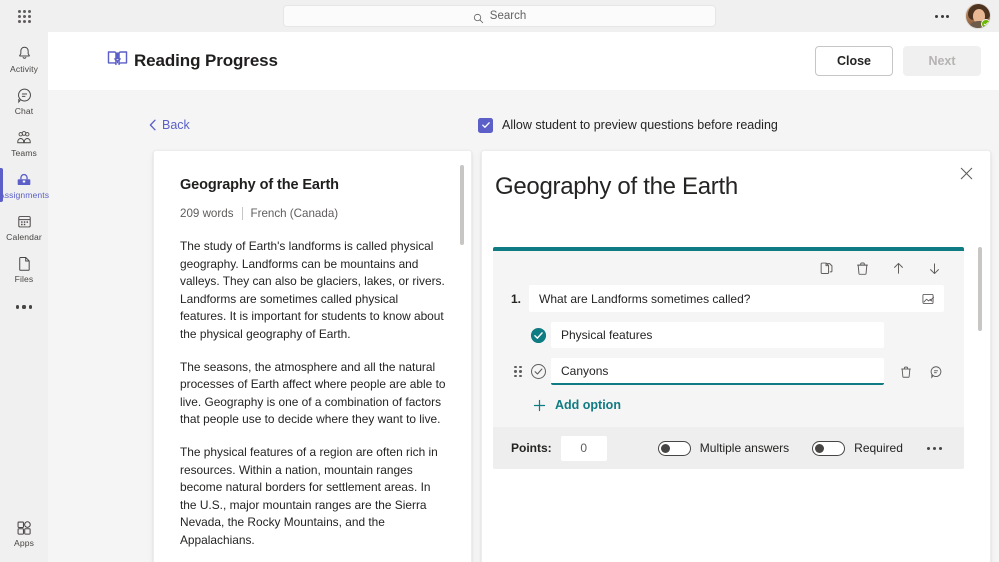 The height and width of the screenshot is (562, 999). I want to click on passage-meta: 209 words French (Canada), so click(313, 213).